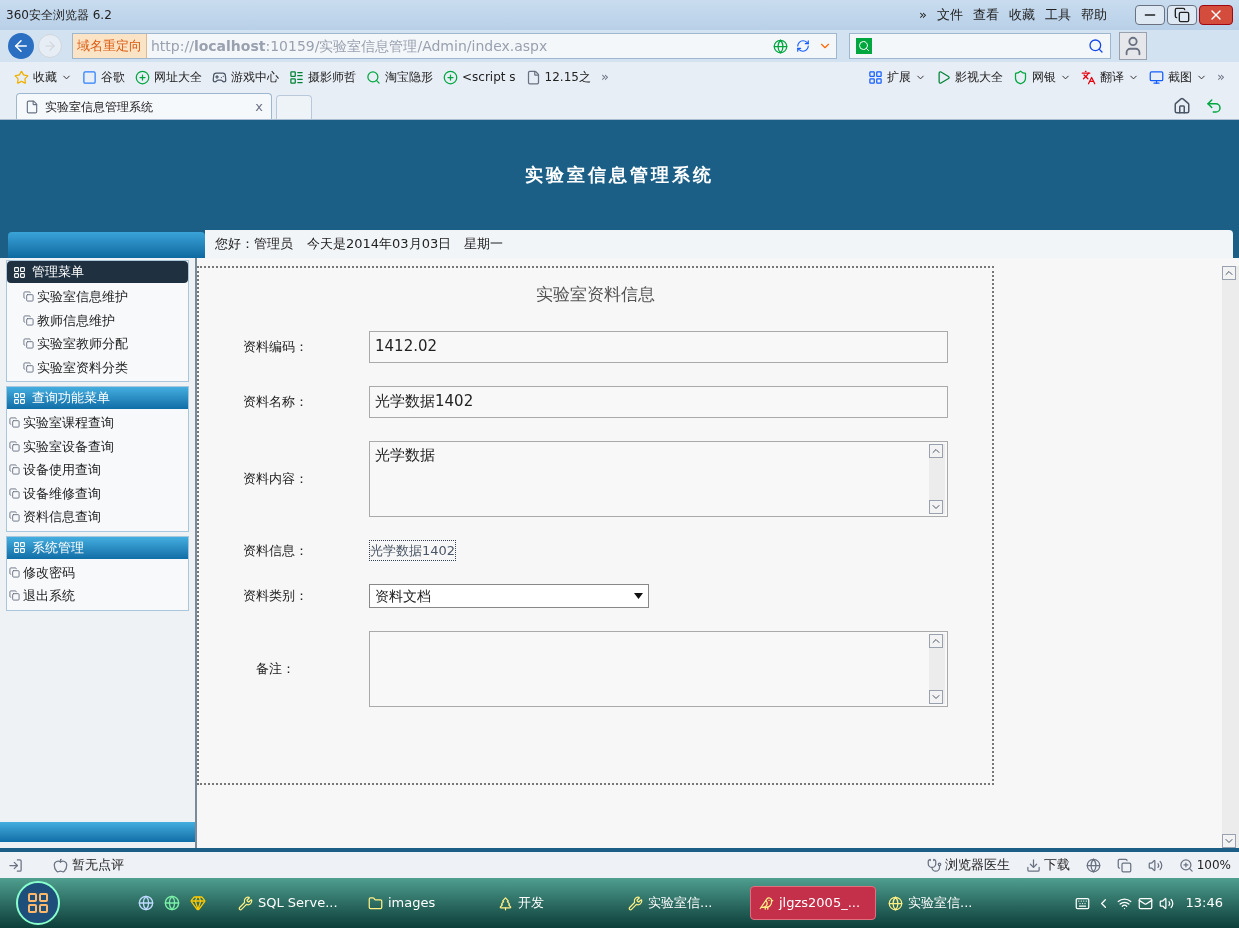 This screenshot has height=928, width=1239. I want to click on bookmark: 淘宝隐形, so click(399, 77).